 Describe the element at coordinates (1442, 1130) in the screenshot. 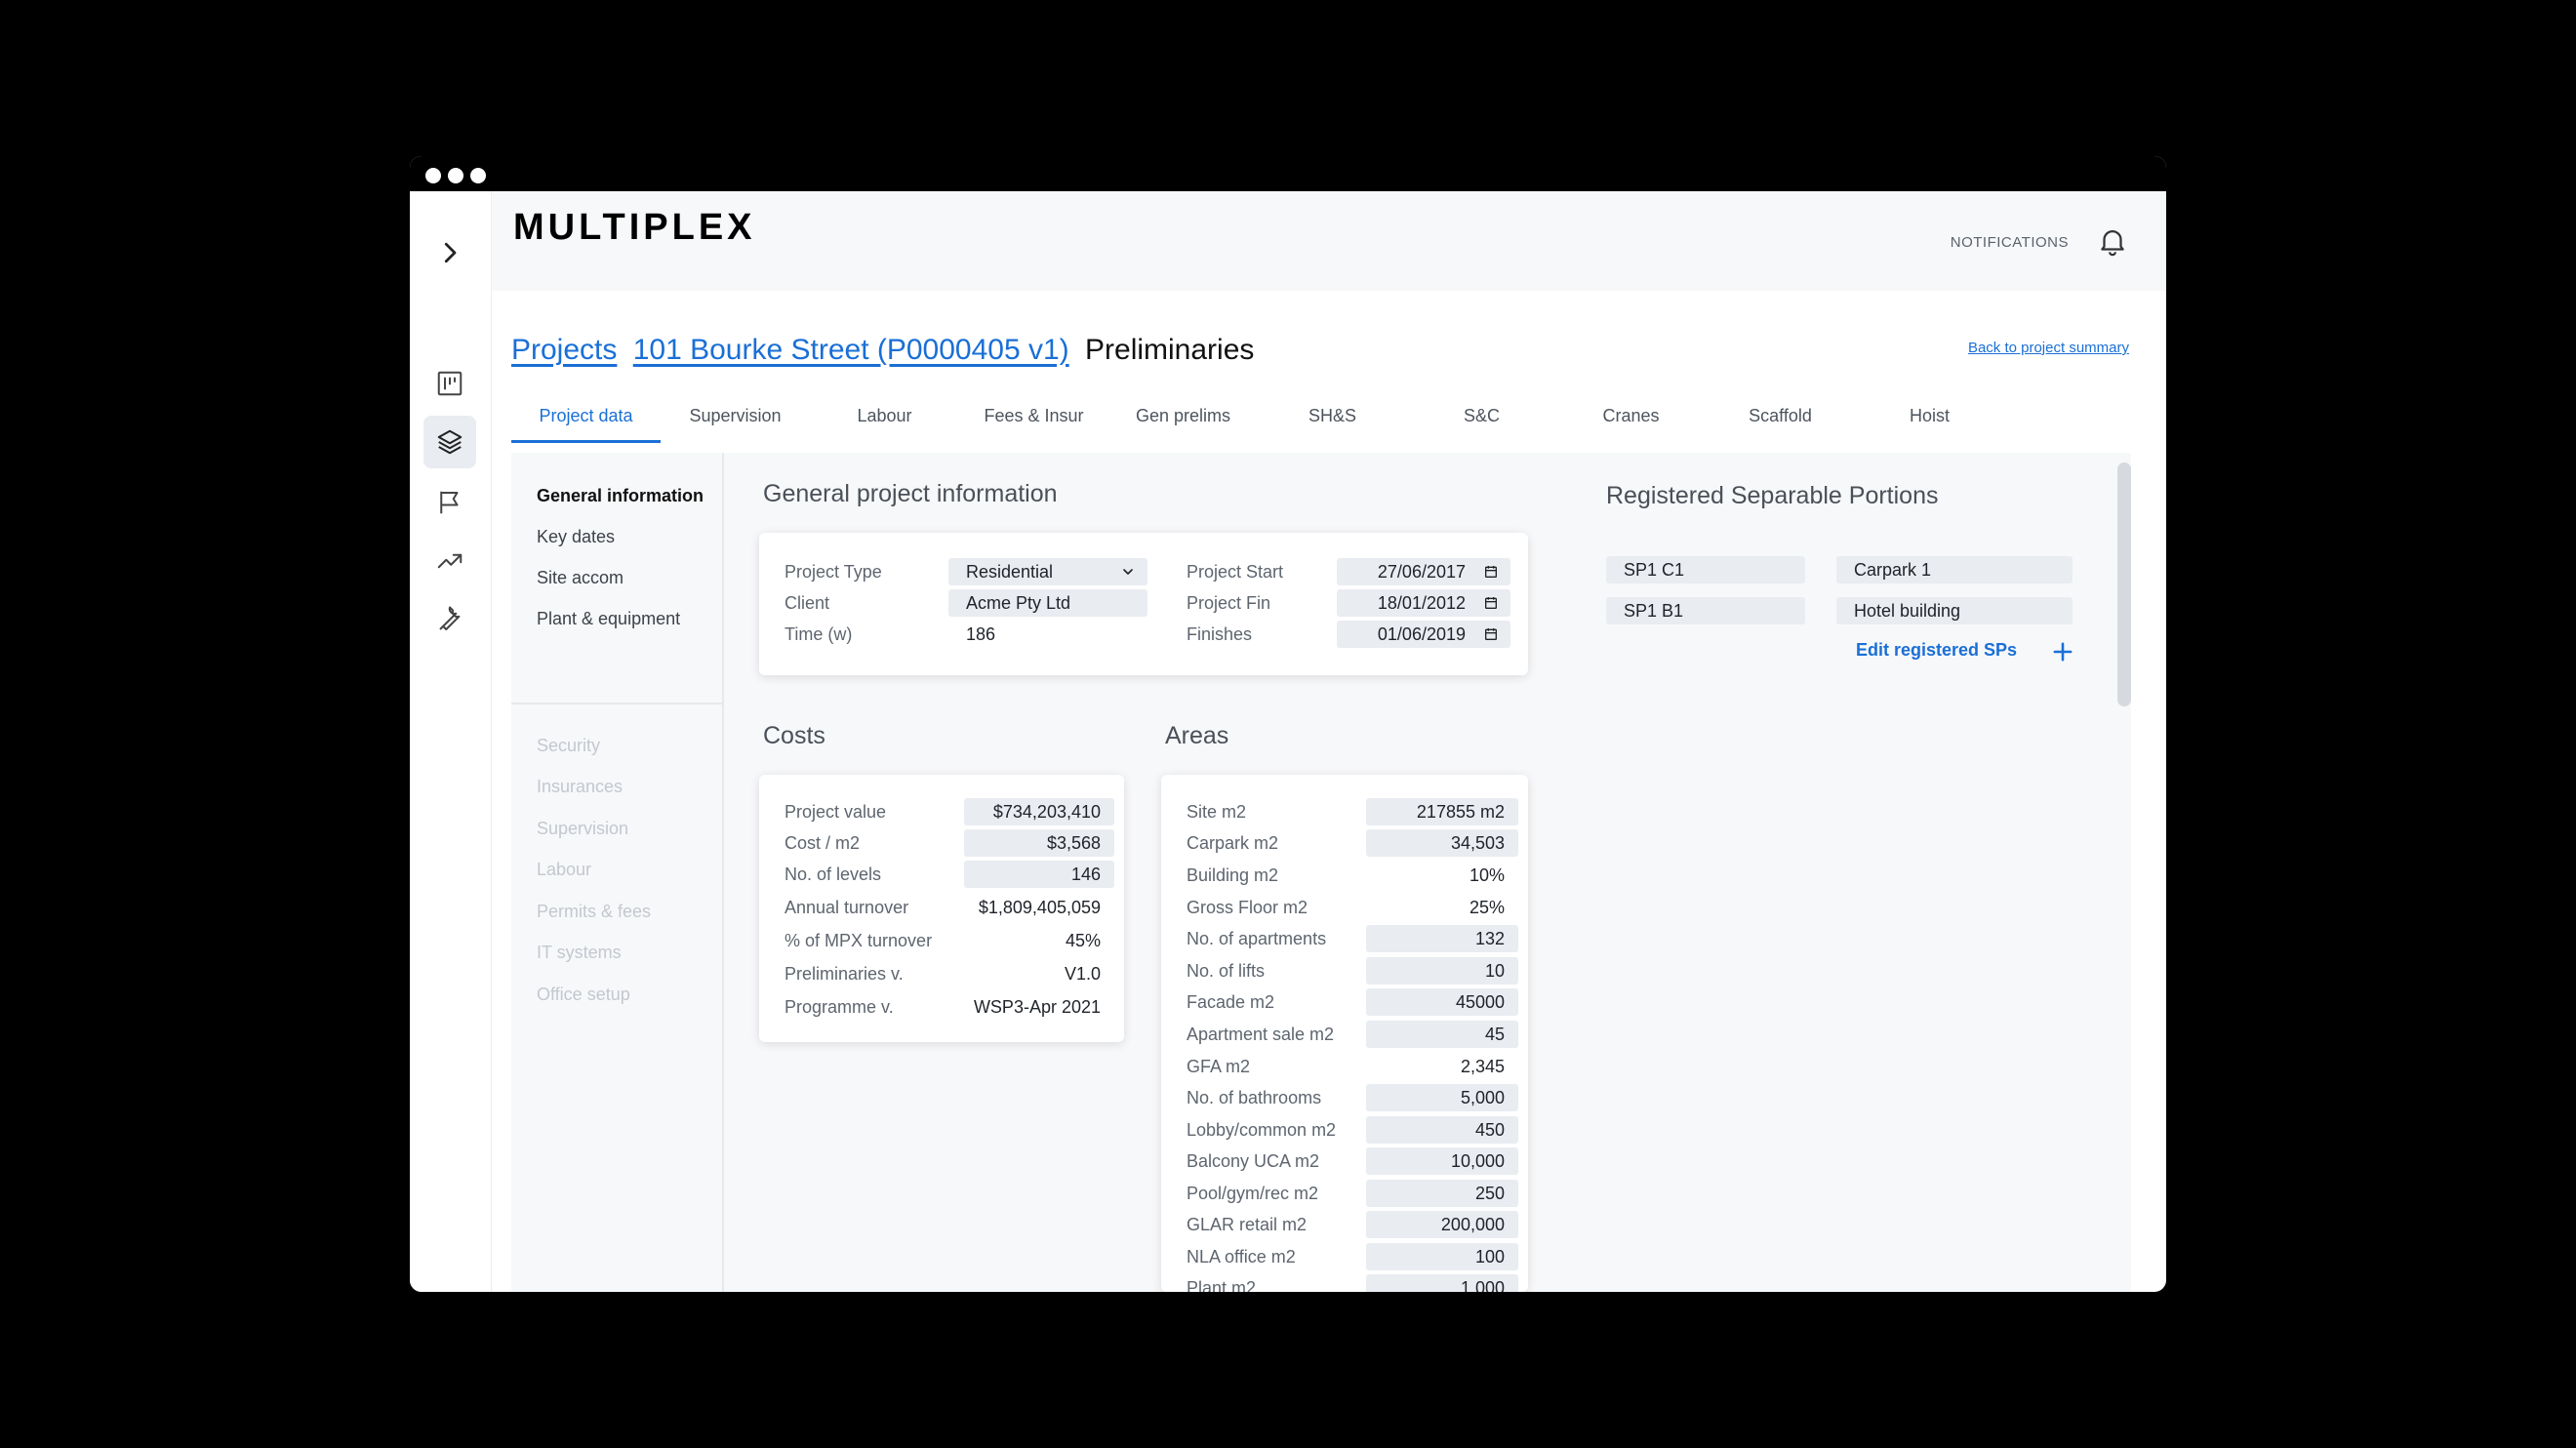

I see `area-row-value: 450` at that location.